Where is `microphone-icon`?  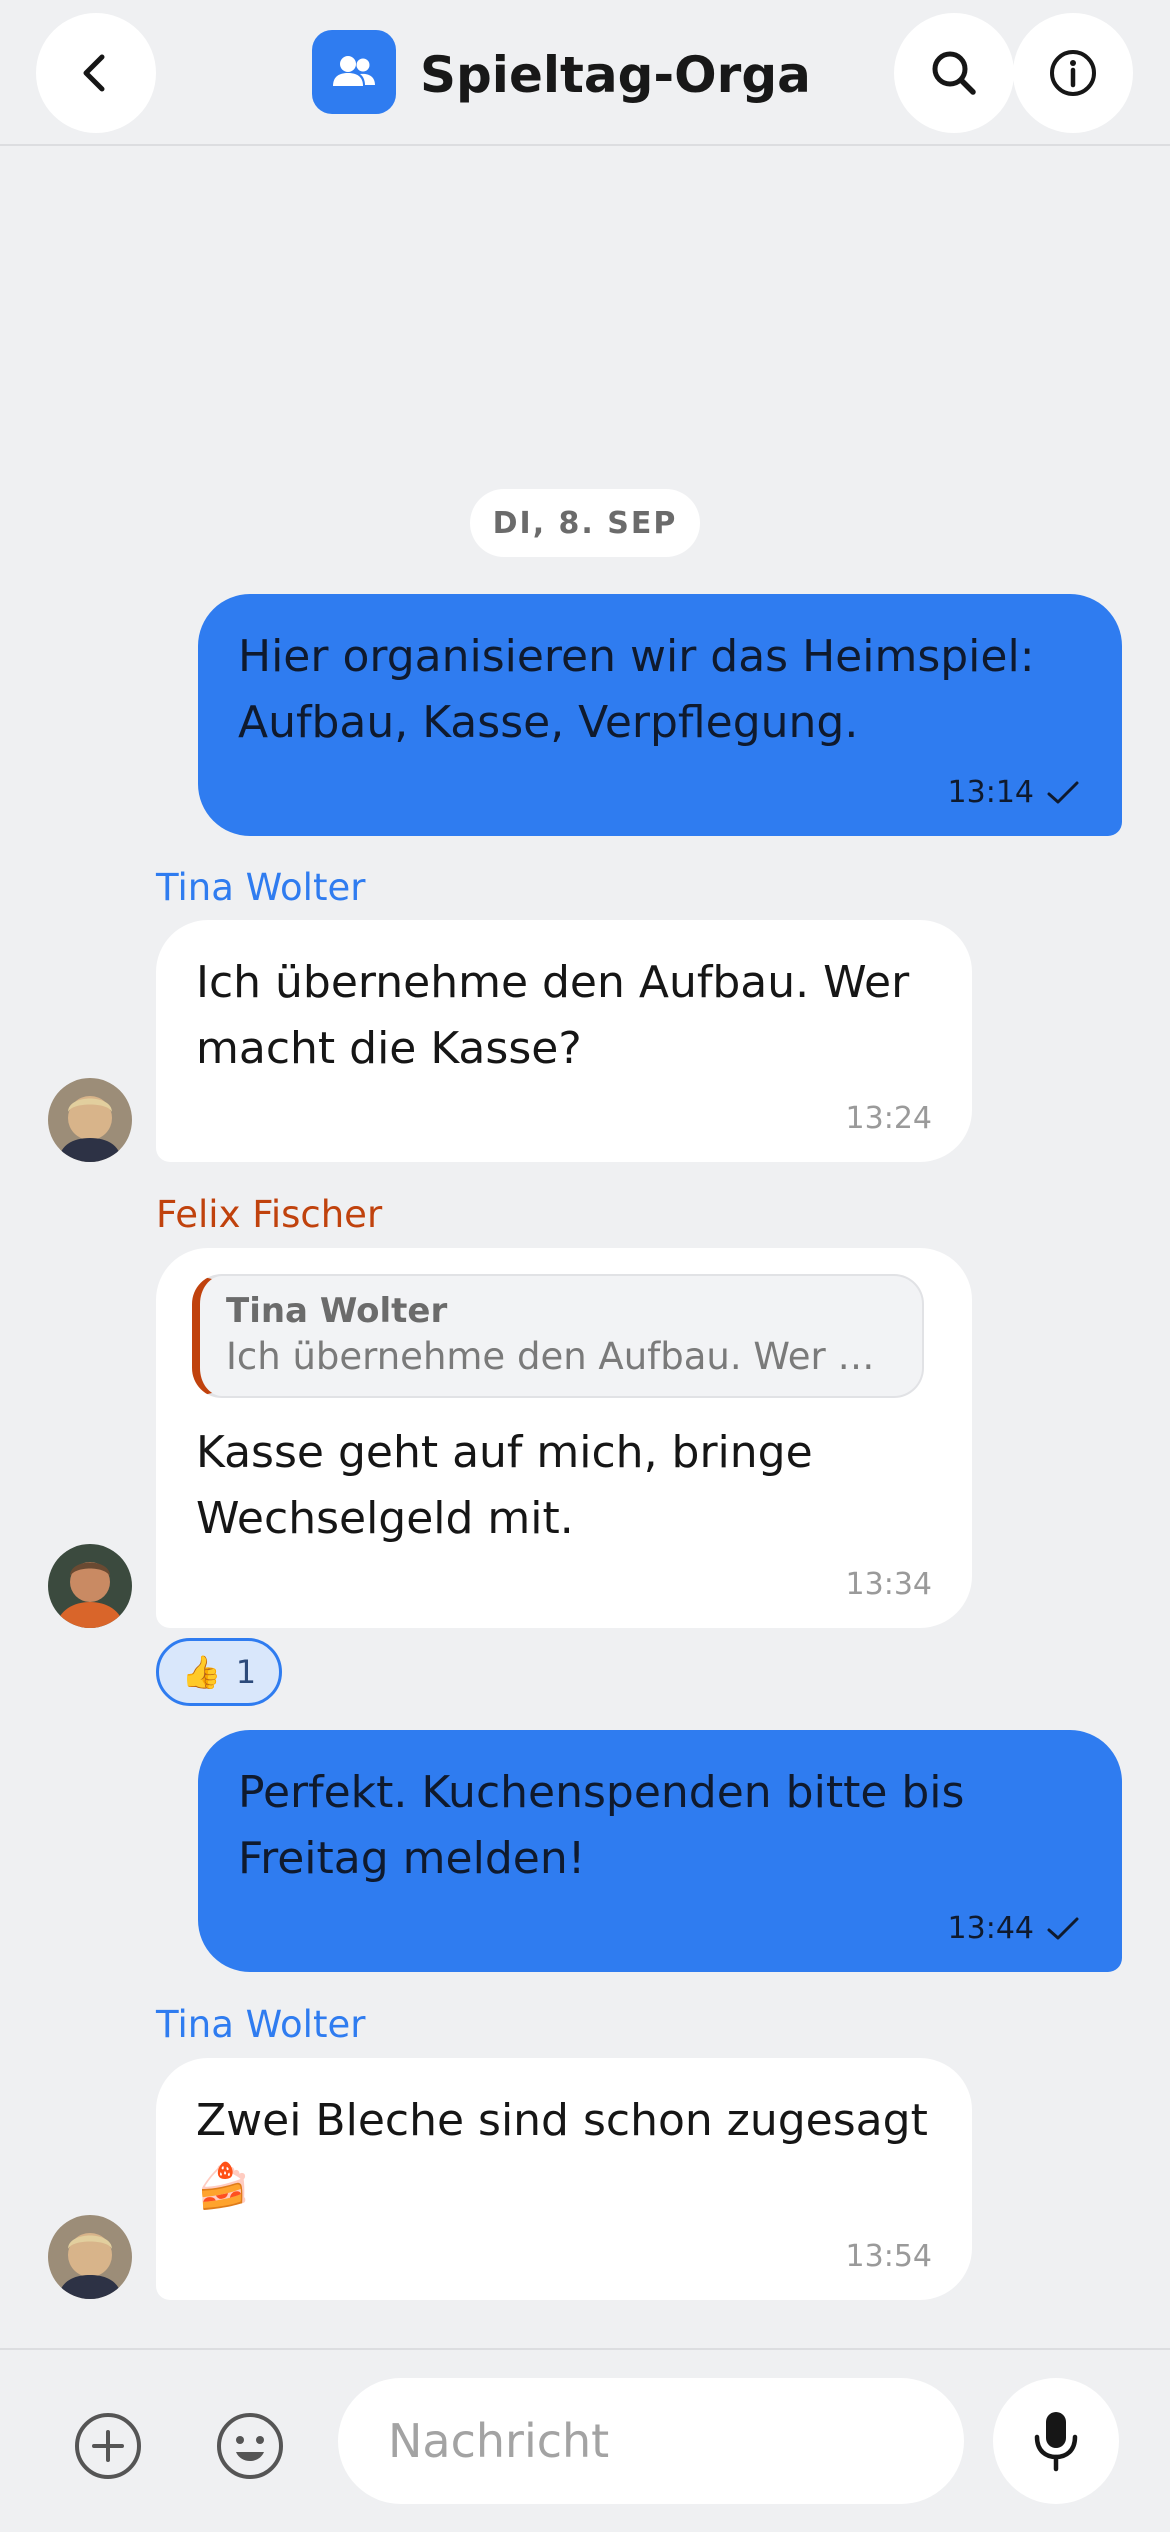 microphone-icon is located at coordinates (1056, 2442).